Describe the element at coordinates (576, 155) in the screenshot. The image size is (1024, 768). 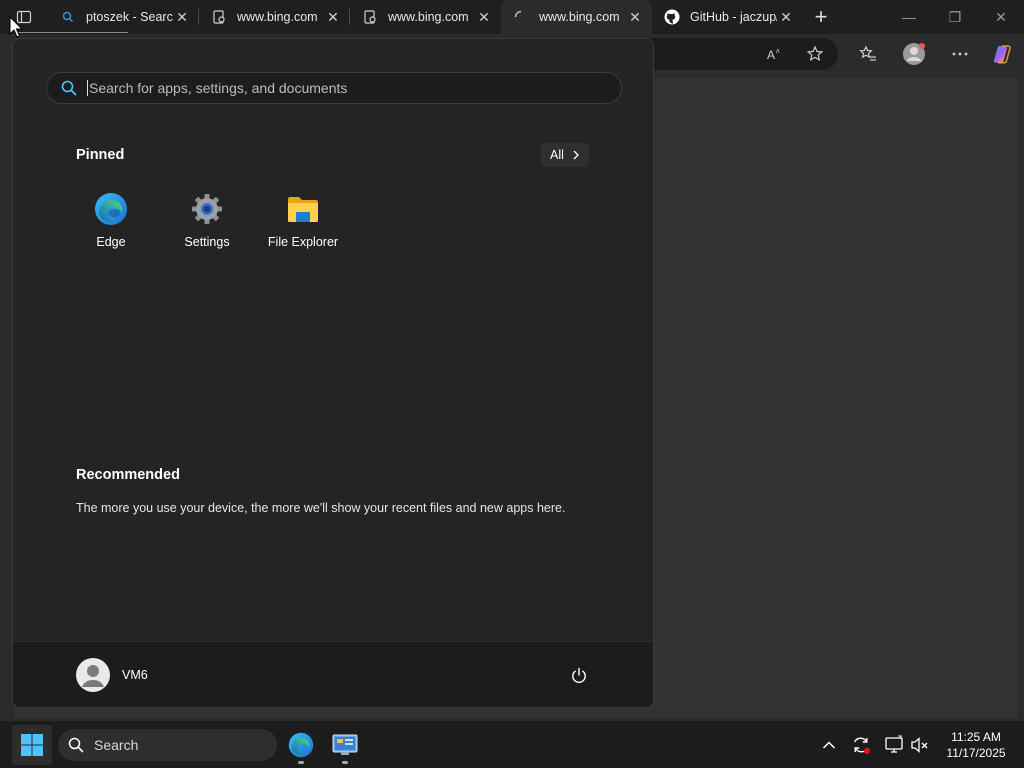
I see `chevron-right-icon` at that location.